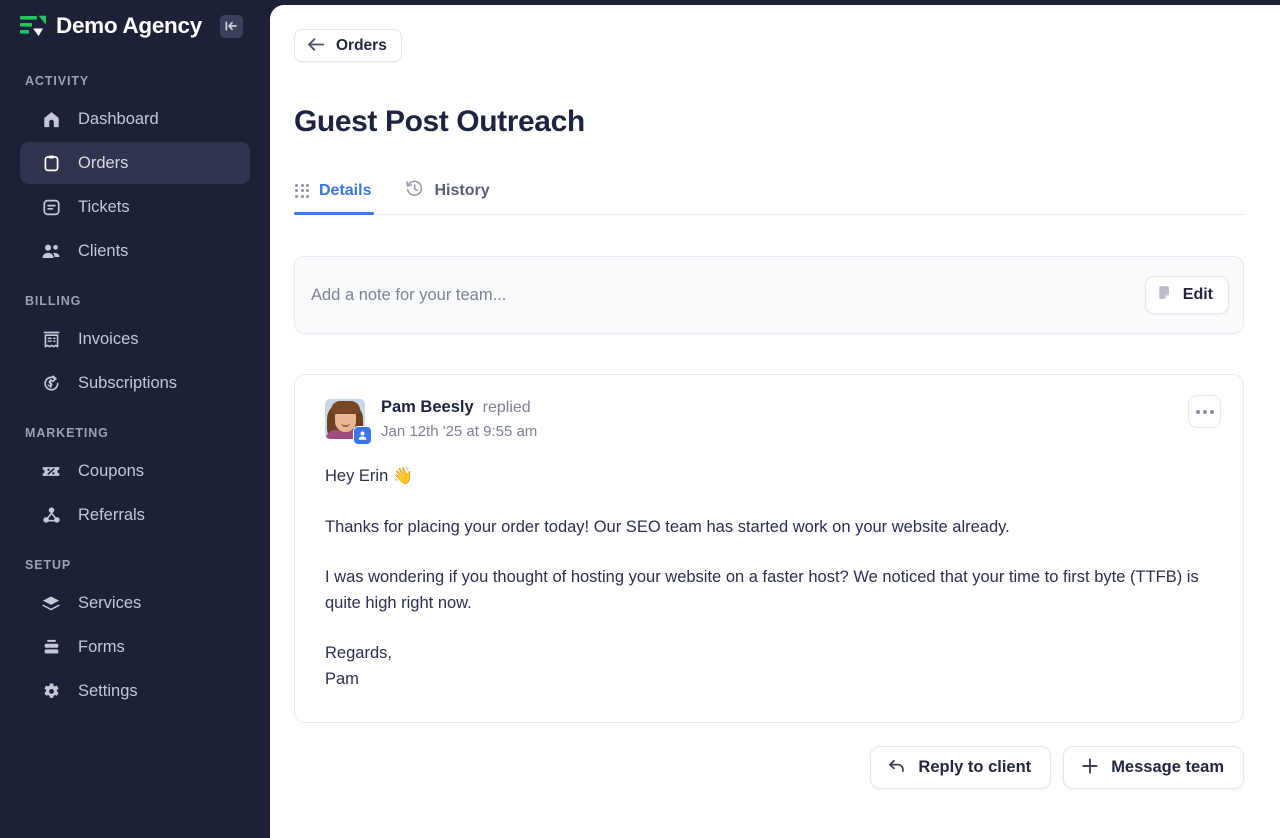 The height and width of the screenshot is (838, 1280). I want to click on sidebar-item-label: Orders, so click(103, 162).